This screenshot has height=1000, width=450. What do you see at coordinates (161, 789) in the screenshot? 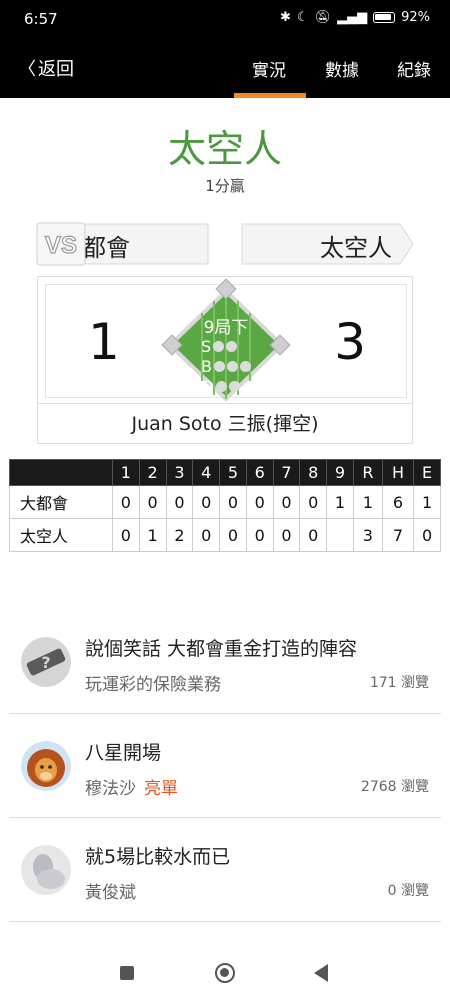
I see `post-tag-badge: 亮單` at bounding box center [161, 789].